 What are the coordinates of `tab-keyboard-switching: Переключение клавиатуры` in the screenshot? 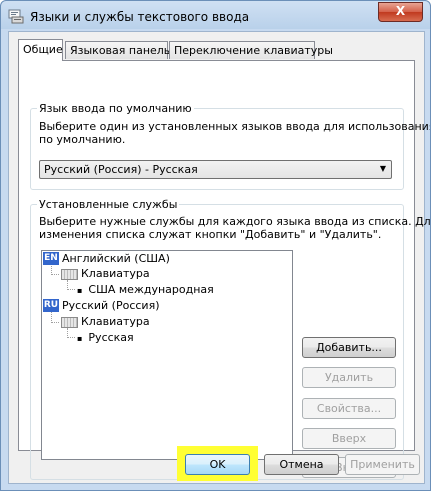 It's located at (251, 50).